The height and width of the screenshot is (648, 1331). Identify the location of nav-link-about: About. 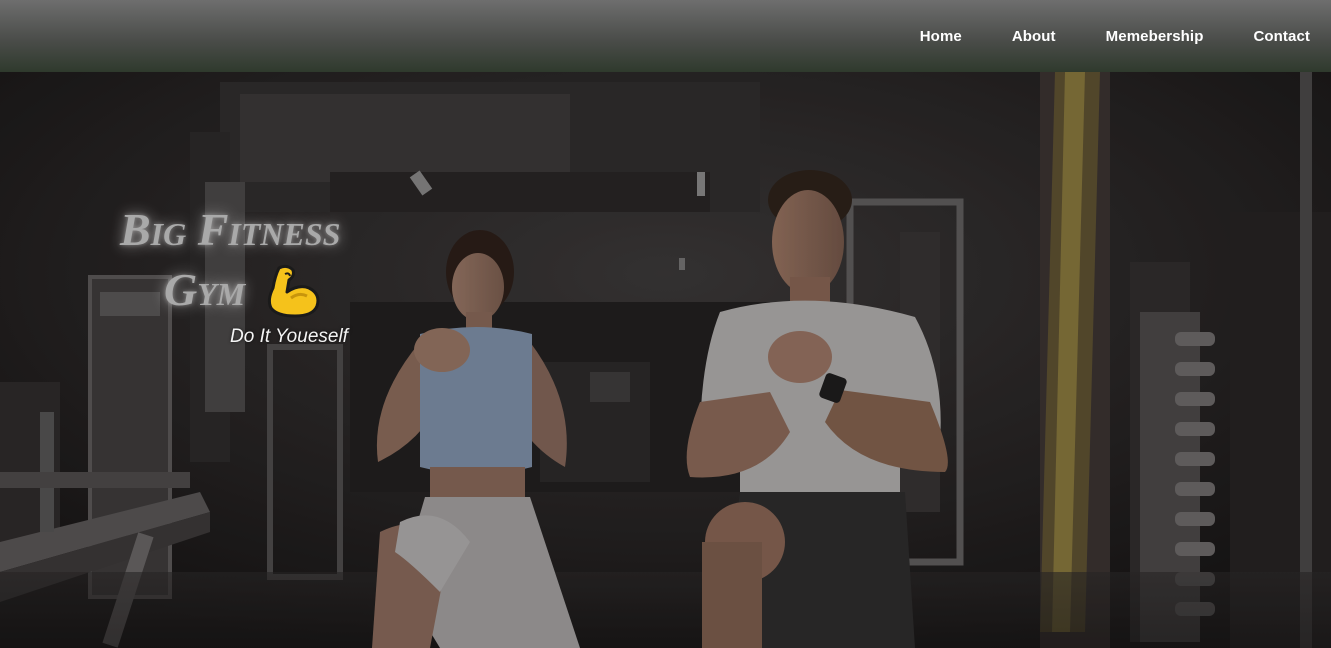
(1034, 36).